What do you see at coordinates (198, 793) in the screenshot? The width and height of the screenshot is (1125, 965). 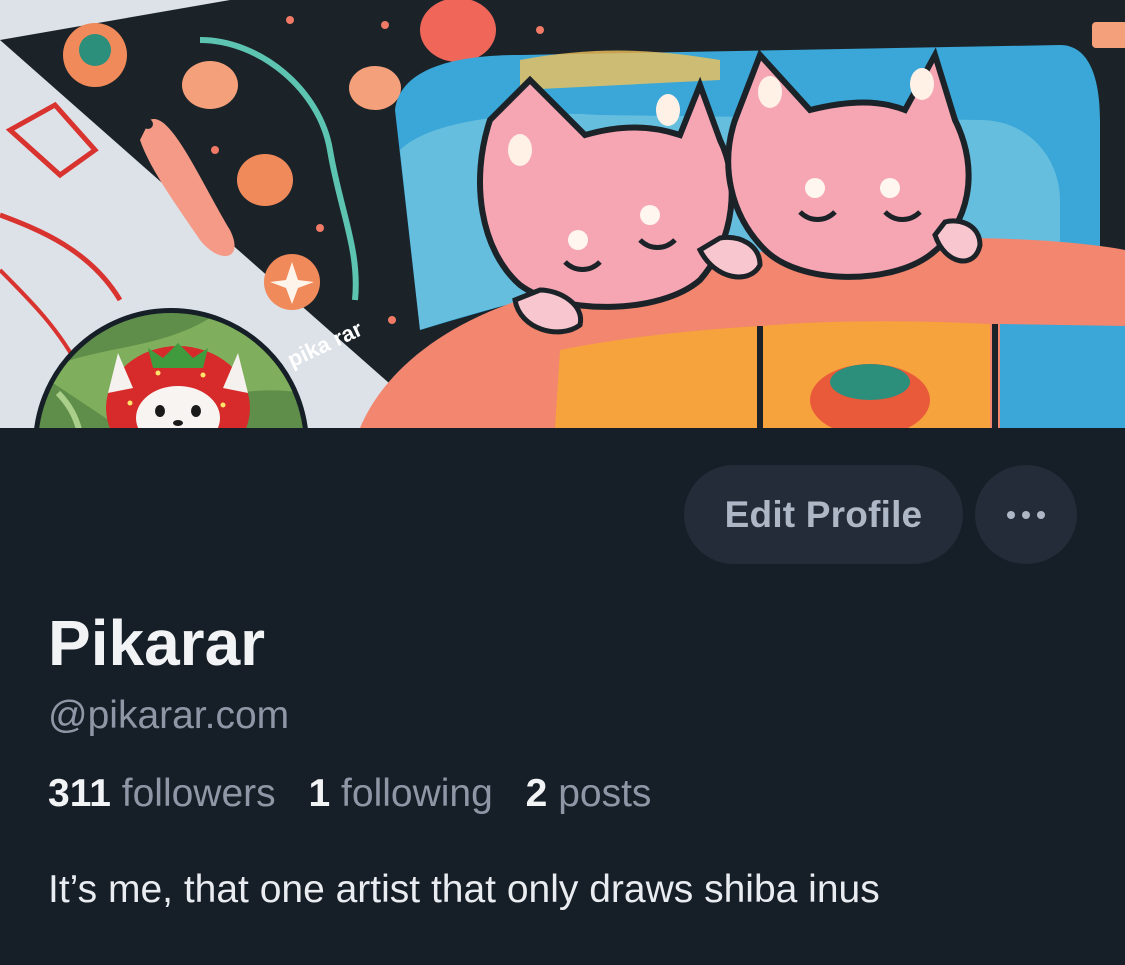 I see `followers-label: followers` at bounding box center [198, 793].